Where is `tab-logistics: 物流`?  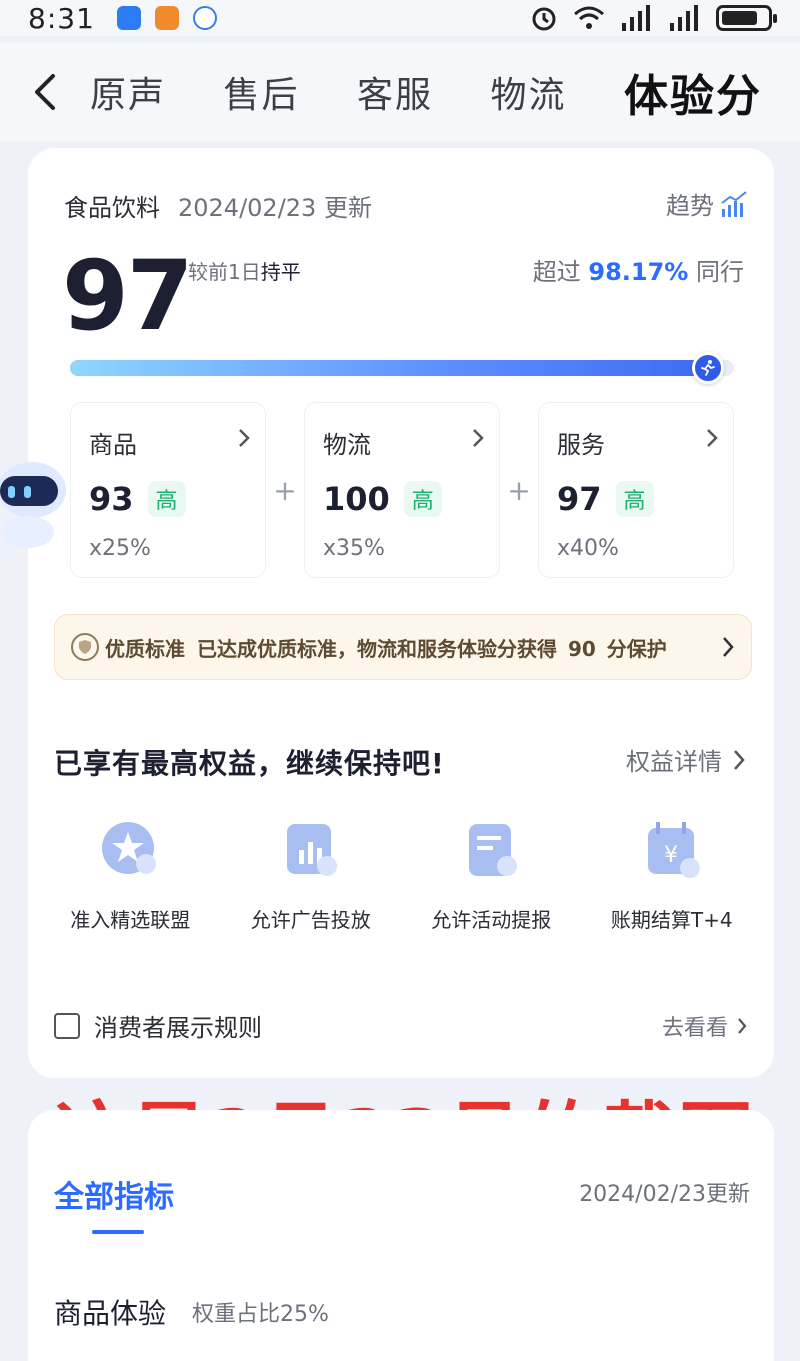
tab-logistics: 物流 is located at coordinates (529, 92).